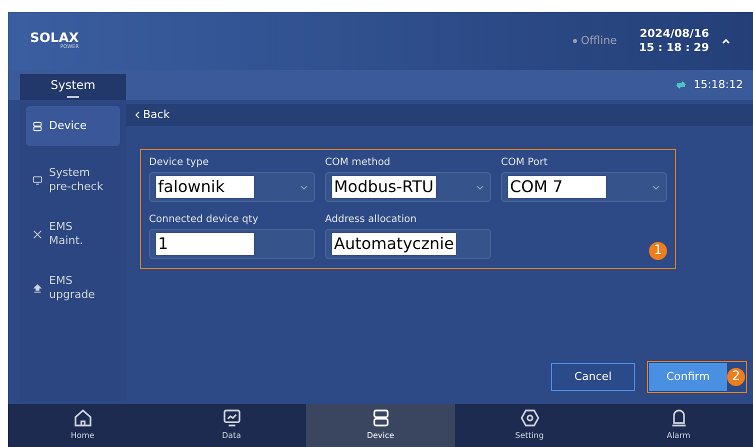  Describe the element at coordinates (718, 84) in the screenshot. I see `sync-time: 15:18:12` at that location.